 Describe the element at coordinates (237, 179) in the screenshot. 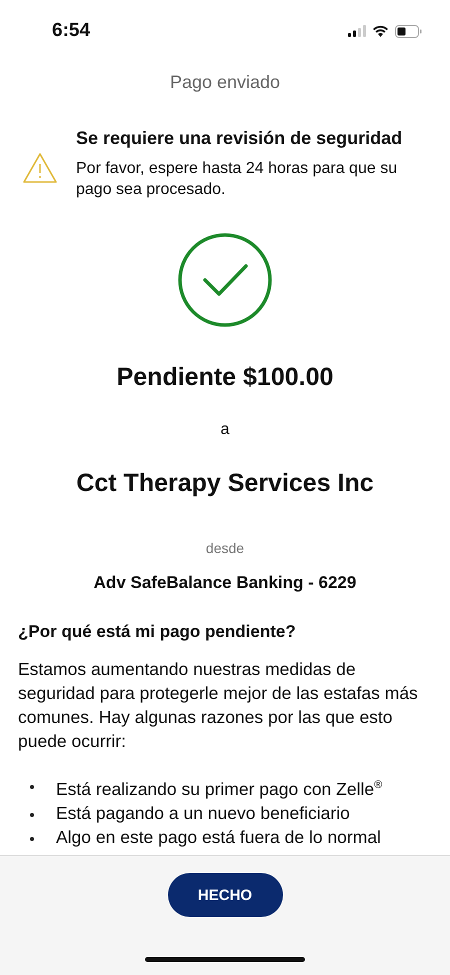

I see `alert-message: Por favor, espere hasta 24 horas para que su pago sea procesado.` at that location.